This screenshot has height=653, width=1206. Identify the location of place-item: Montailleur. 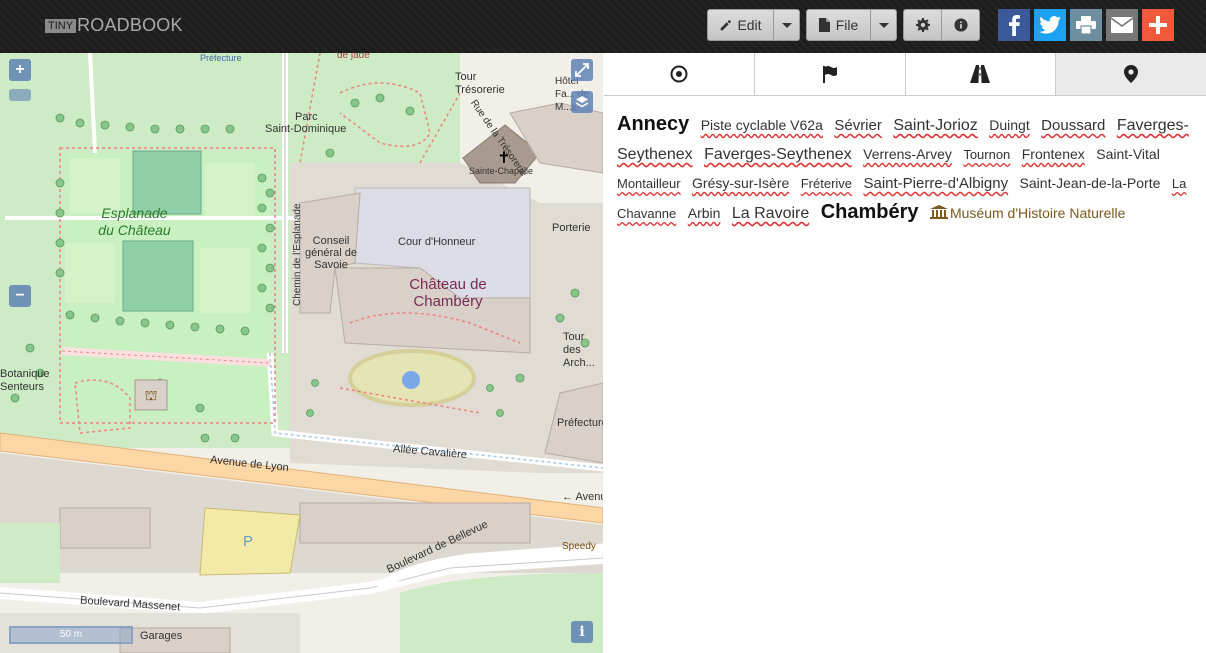
(649, 183).